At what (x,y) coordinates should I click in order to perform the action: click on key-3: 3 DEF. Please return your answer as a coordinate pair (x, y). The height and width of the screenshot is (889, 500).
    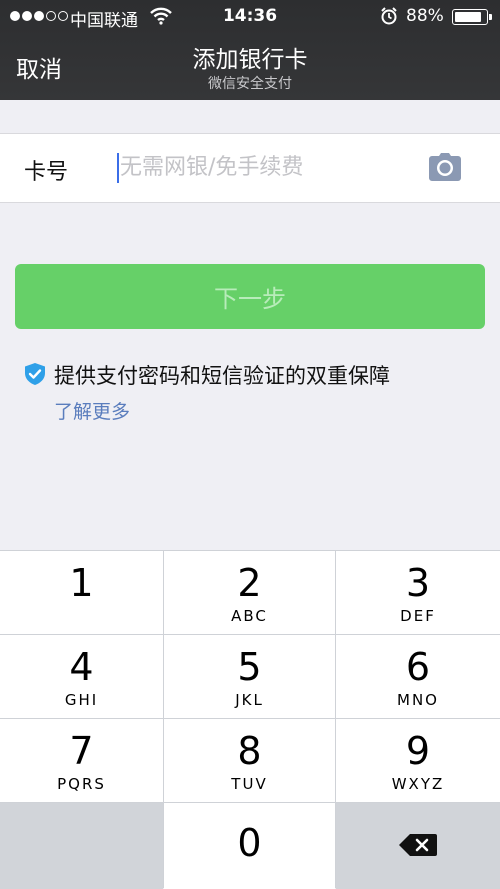
    Looking at the image, I should click on (418, 592).